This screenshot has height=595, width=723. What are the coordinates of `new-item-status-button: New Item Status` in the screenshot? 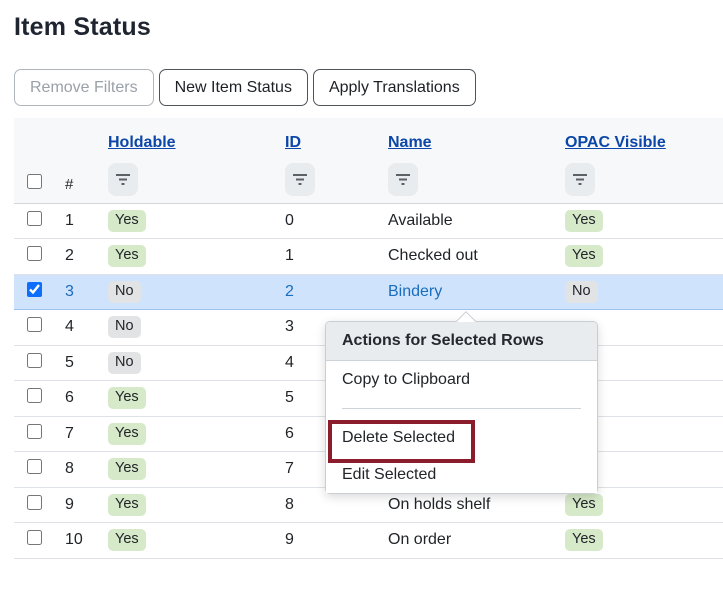 It's located at (233, 87).